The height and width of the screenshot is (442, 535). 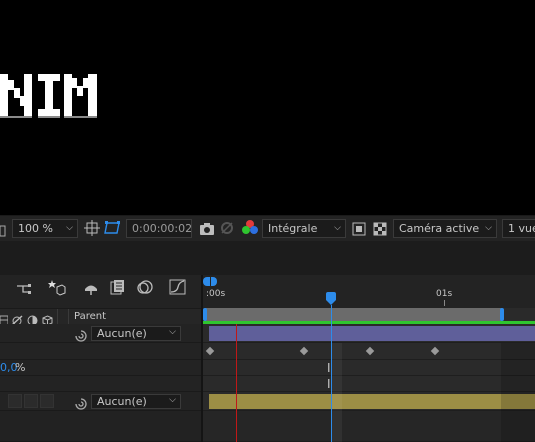 I want to click on camera-snapshot-icon, so click(x=207, y=230).